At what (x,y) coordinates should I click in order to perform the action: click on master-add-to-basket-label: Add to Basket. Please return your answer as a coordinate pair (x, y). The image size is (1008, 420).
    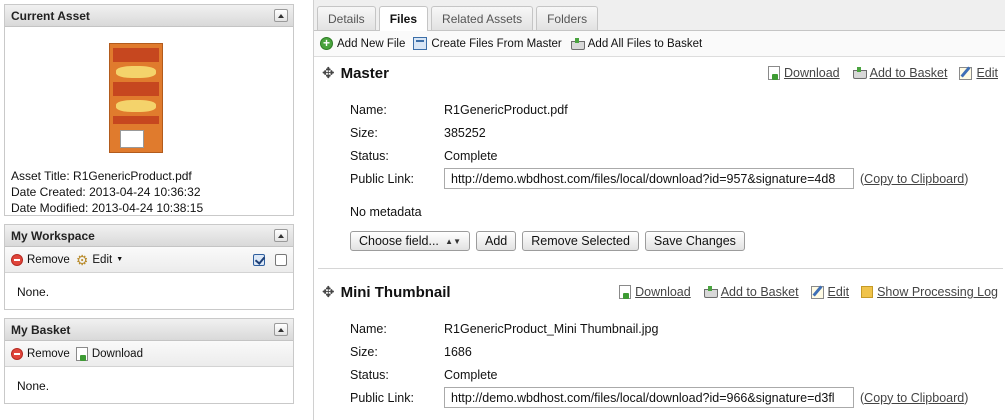
    Looking at the image, I should click on (908, 73).